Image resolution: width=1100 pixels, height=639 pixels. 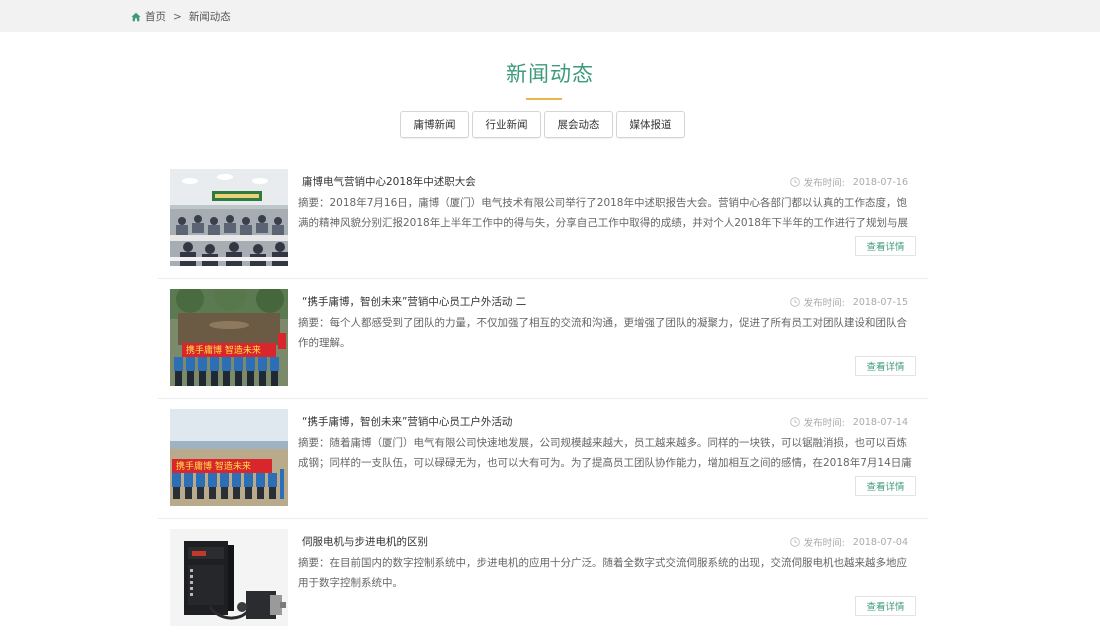 I want to click on category-tabs: 庸博新闻 行业新闻 展会动态 媒体报道, so click(x=544, y=124).